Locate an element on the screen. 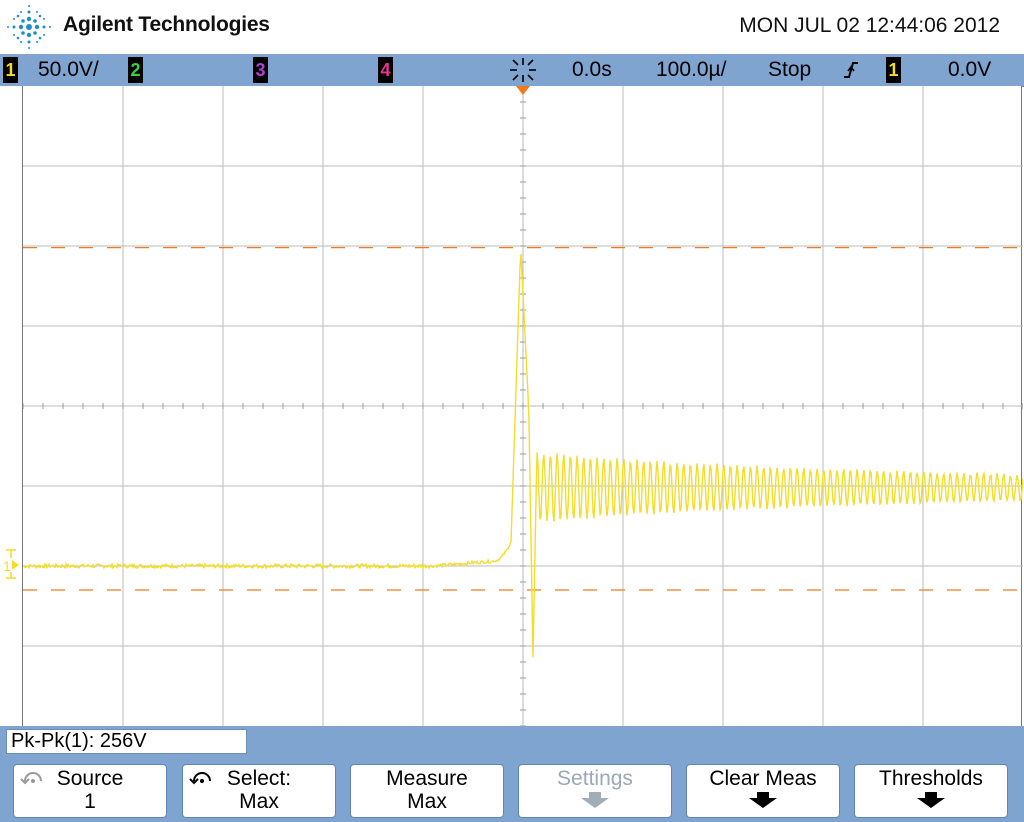 The image size is (1024, 822). svg-text: 1 is located at coordinates (7, 566).